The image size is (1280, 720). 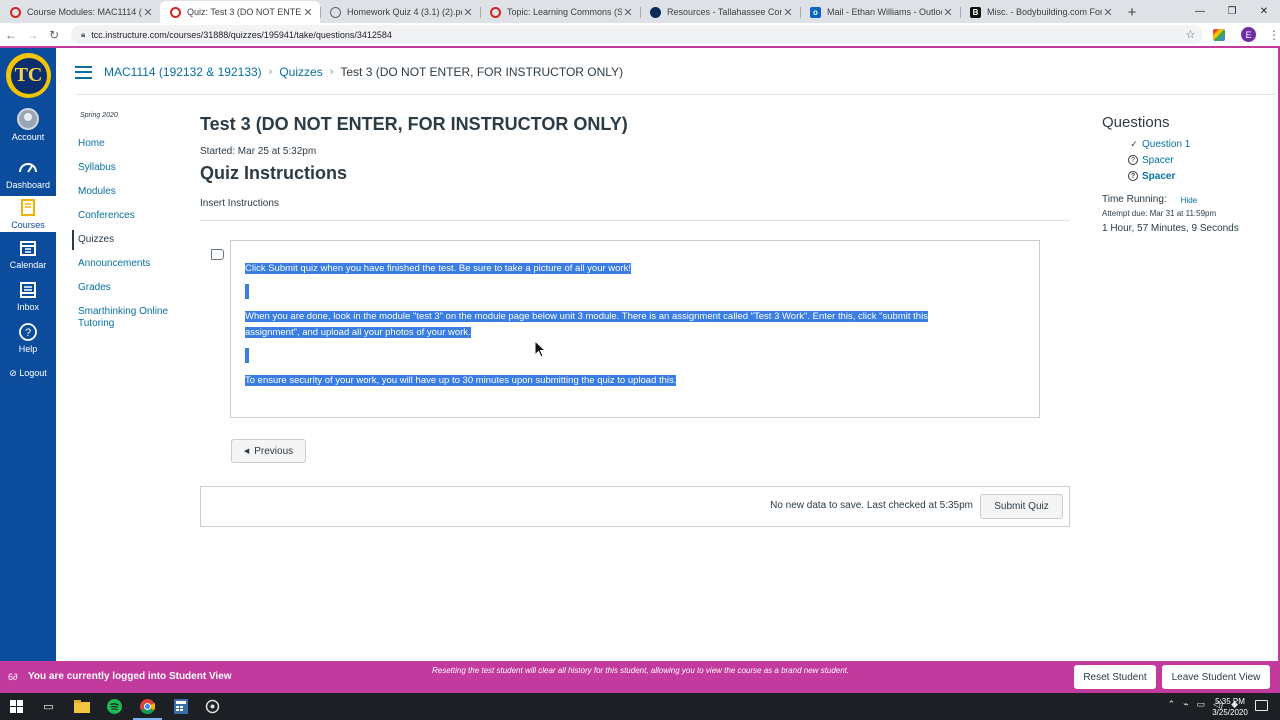 What do you see at coordinates (1185, 704) in the screenshot?
I see `network-icon: ⌁` at bounding box center [1185, 704].